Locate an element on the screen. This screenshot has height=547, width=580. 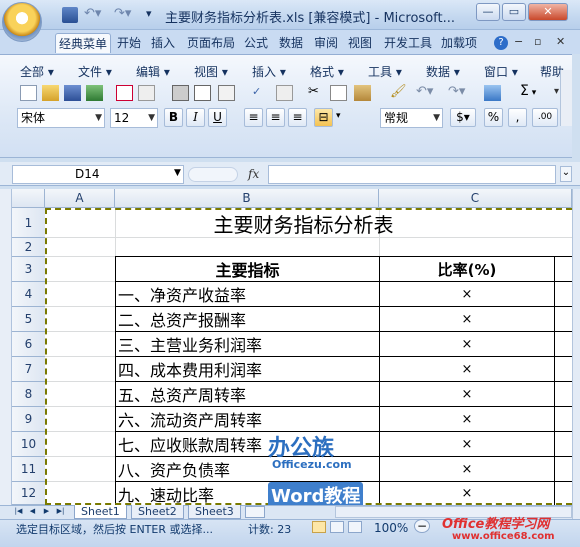
save-toolbar-icon is located at coordinates (72, 93).